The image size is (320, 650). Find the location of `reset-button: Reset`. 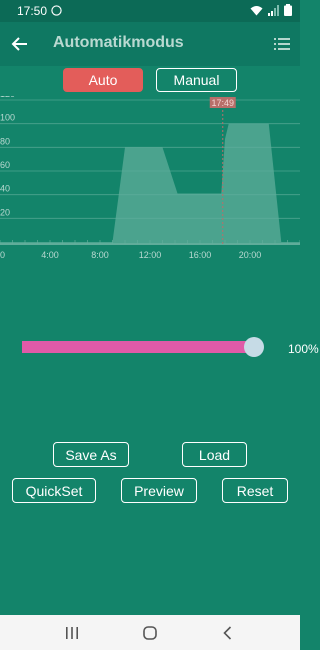

reset-button: Reset is located at coordinates (255, 490).